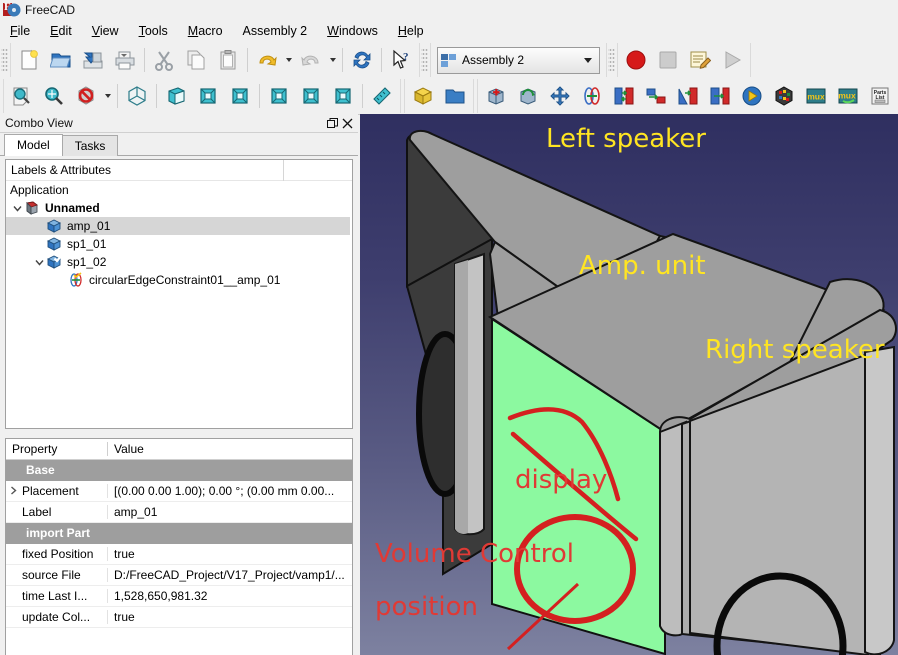  Describe the element at coordinates (228, 60) in the screenshot. I see `paste-icon` at that location.